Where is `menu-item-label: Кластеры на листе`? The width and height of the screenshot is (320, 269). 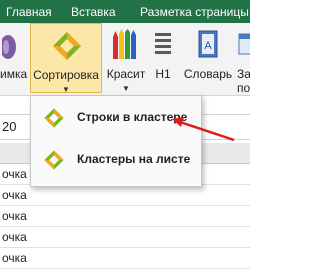
menu-item-label: Кластеры на листе is located at coordinates (134, 159).